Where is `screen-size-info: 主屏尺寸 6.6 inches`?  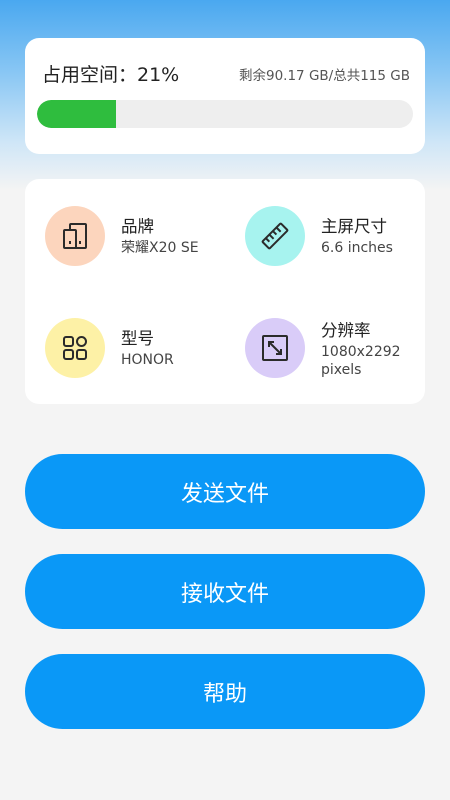 screen-size-info: 主屏尺寸 6.6 inches is located at coordinates (319, 236).